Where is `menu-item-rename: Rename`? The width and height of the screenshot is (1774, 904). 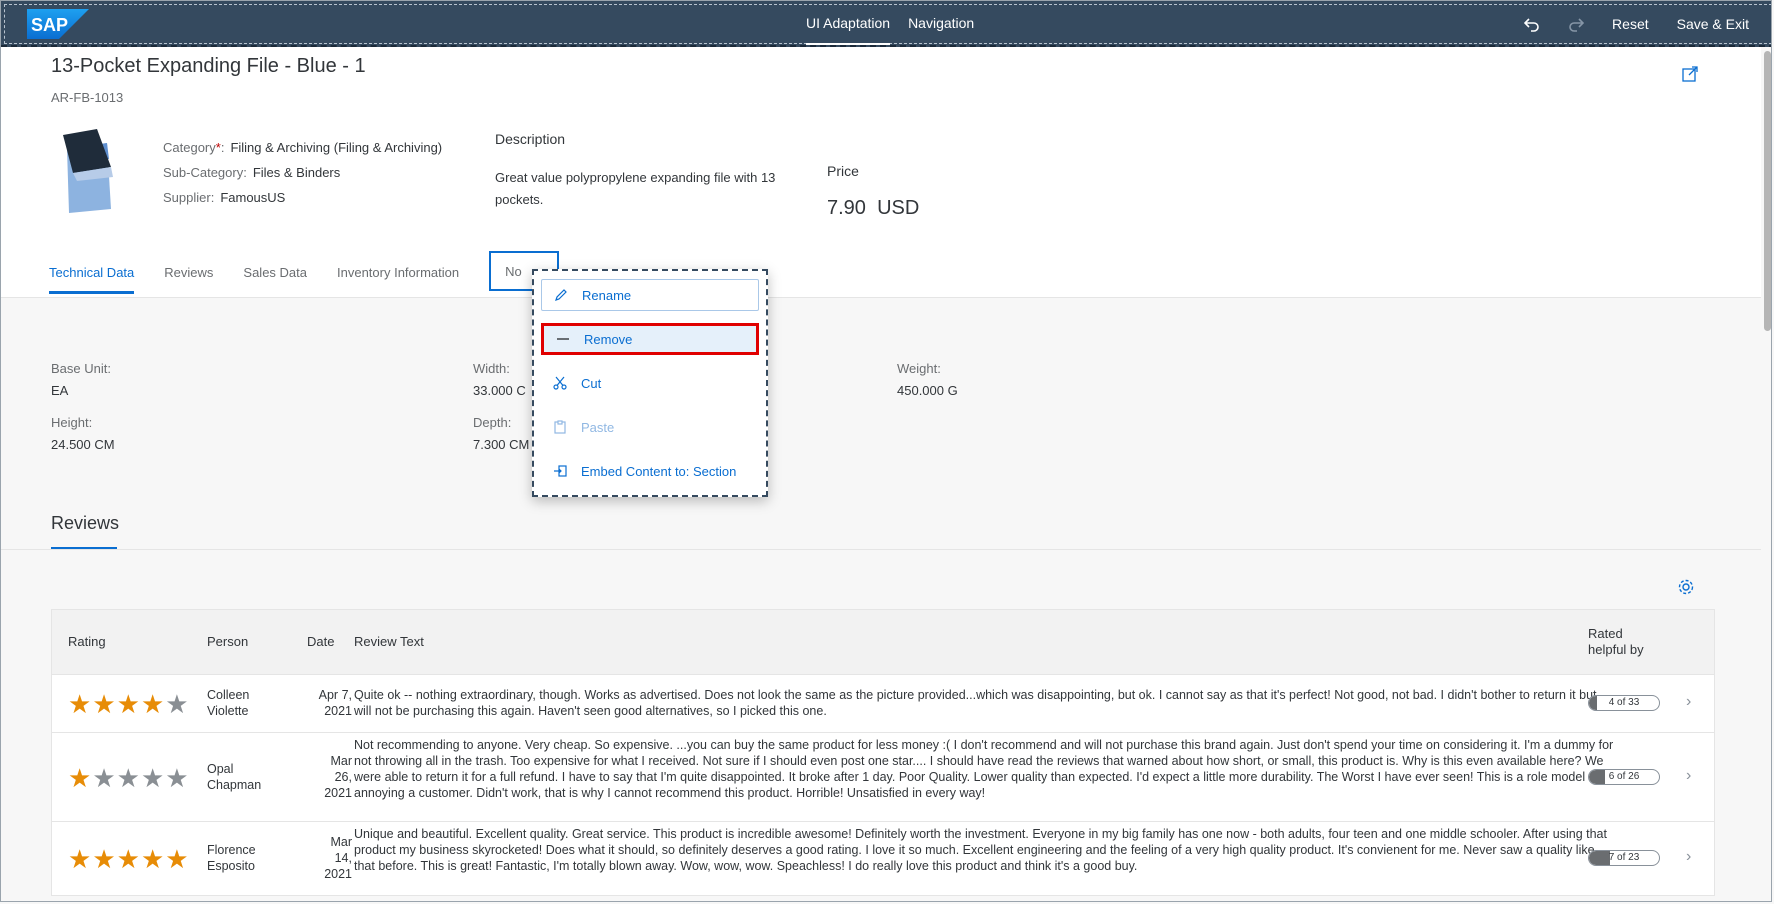 menu-item-rename: Rename is located at coordinates (650, 295).